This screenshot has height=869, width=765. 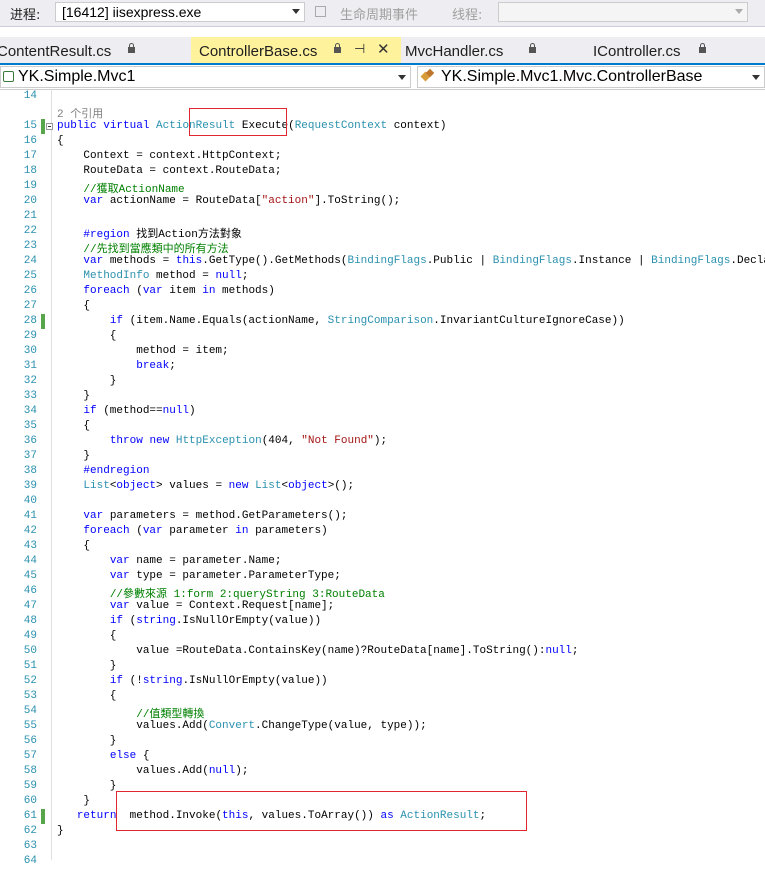 I want to click on code-line: 49 {, so click(x=382, y=636).